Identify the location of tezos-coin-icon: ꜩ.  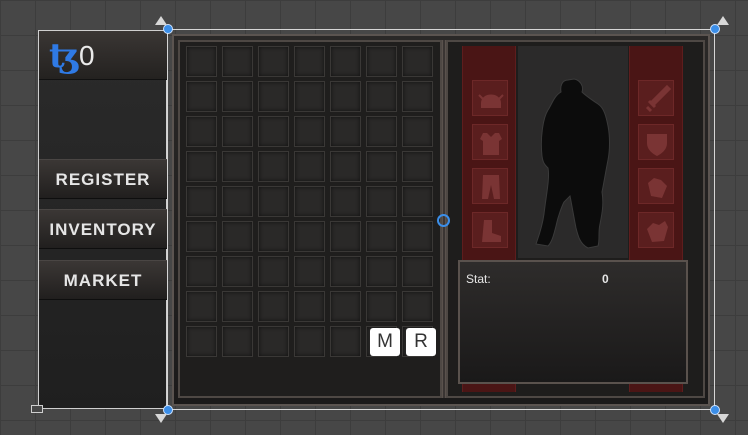
(64, 56).